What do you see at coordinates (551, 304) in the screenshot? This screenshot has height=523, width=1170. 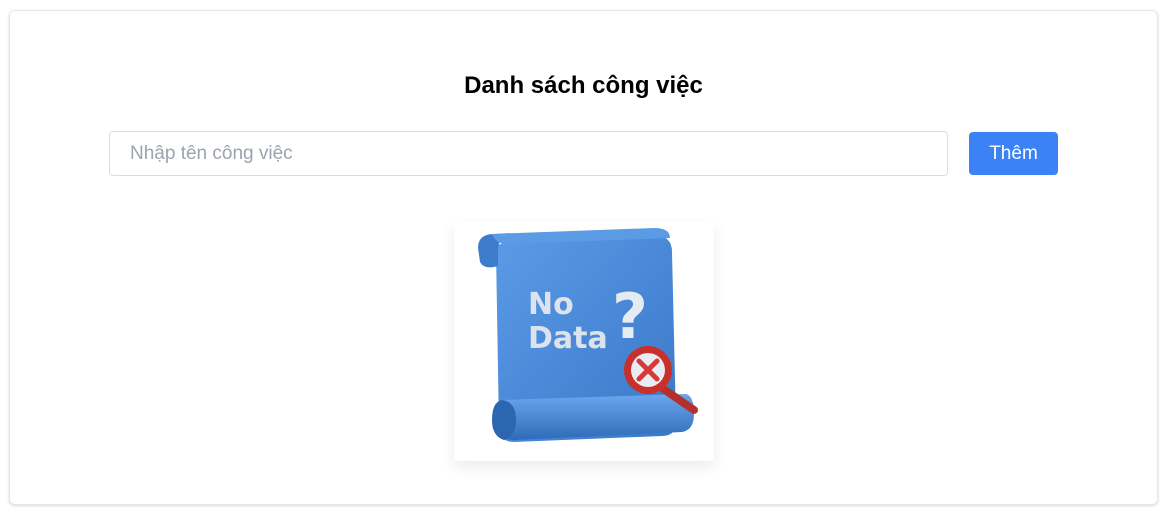 I see `no-data-text-line1: No` at bounding box center [551, 304].